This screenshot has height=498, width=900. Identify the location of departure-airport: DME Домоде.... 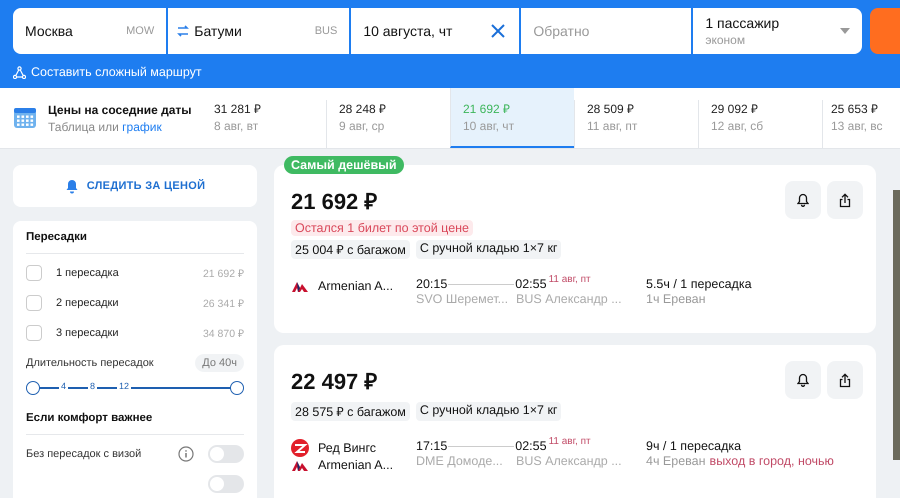
(460, 461).